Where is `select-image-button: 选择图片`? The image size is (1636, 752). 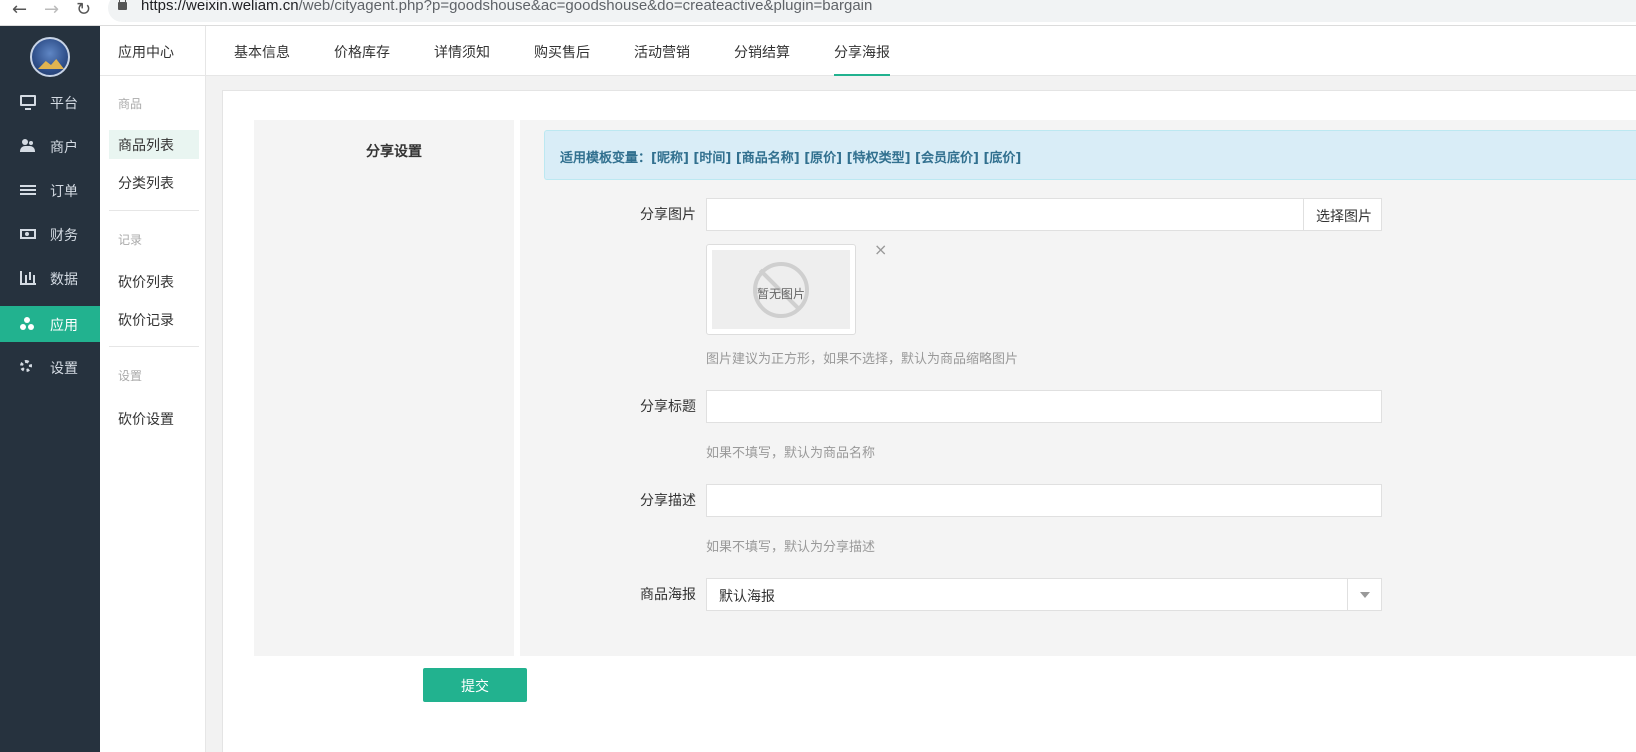 select-image-button: 选择图片 is located at coordinates (1342, 214).